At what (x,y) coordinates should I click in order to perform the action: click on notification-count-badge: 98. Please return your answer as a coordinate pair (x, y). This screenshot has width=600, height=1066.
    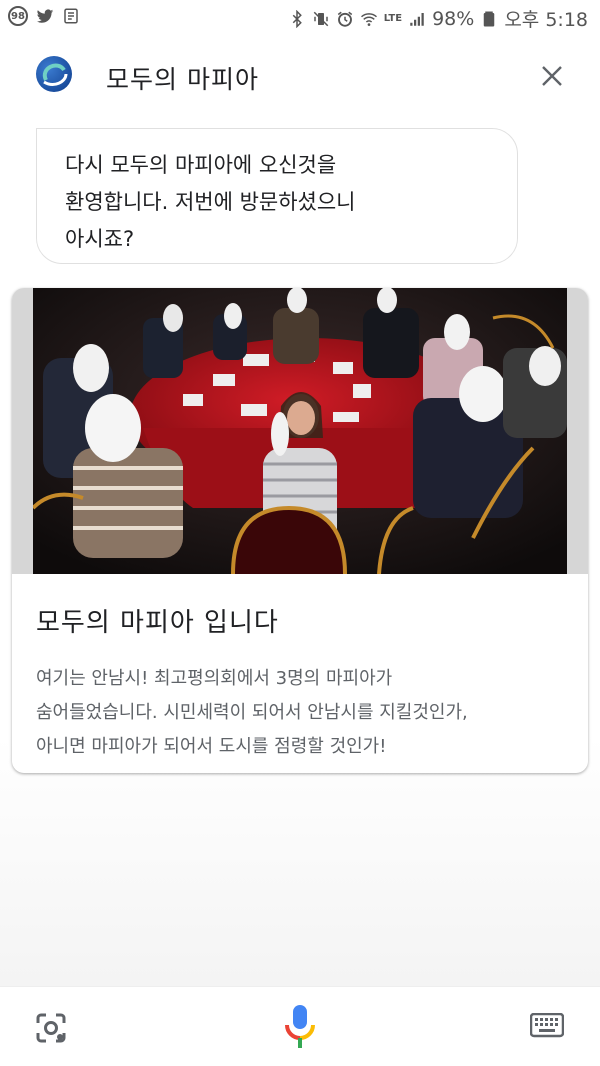
    Looking at the image, I should click on (18, 16).